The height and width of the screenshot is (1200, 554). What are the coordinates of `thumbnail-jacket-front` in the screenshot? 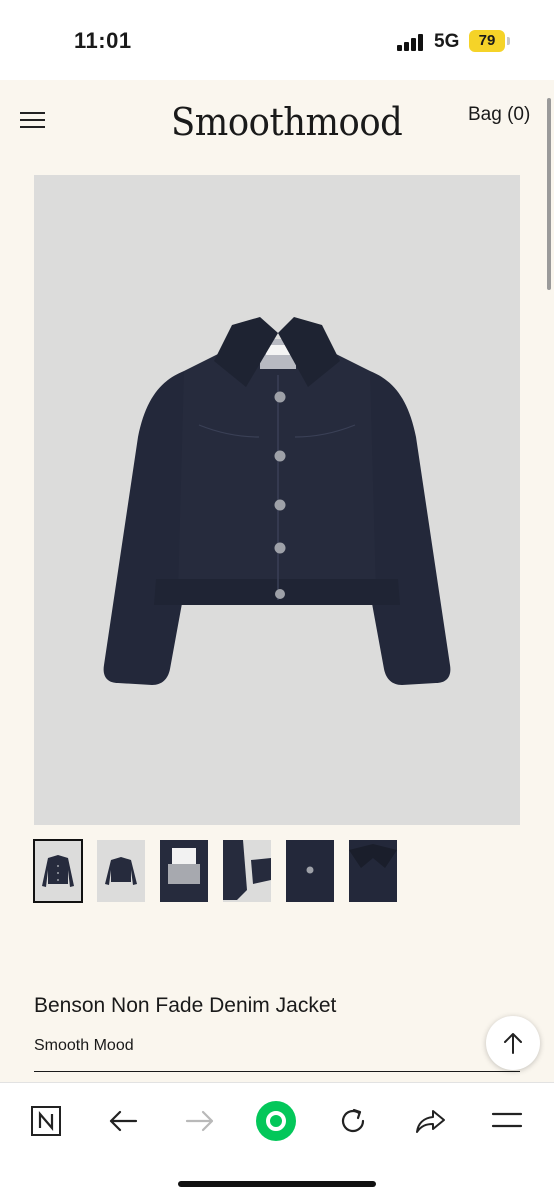 It's located at (58, 871).